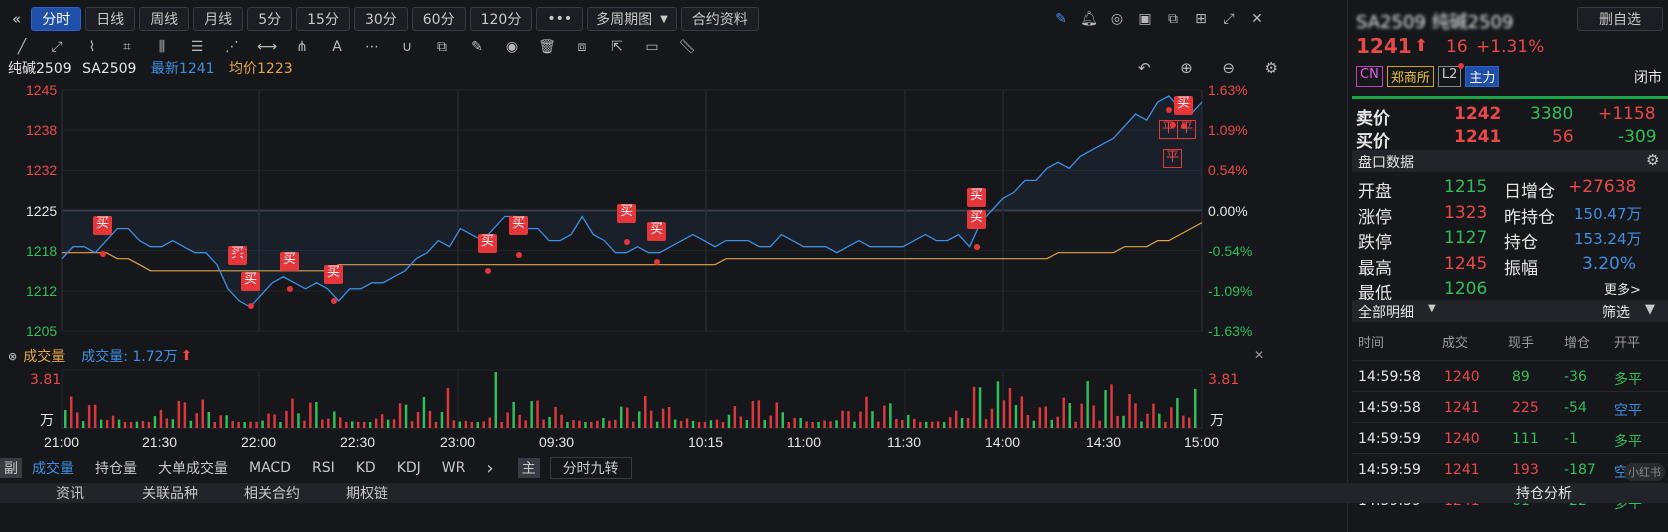 The height and width of the screenshot is (532, 1668). What do you see at coordinates (193, 468) in the screenshot?
I see `tab-large-volume: 大单成交量` at bounding box center [193, 468].